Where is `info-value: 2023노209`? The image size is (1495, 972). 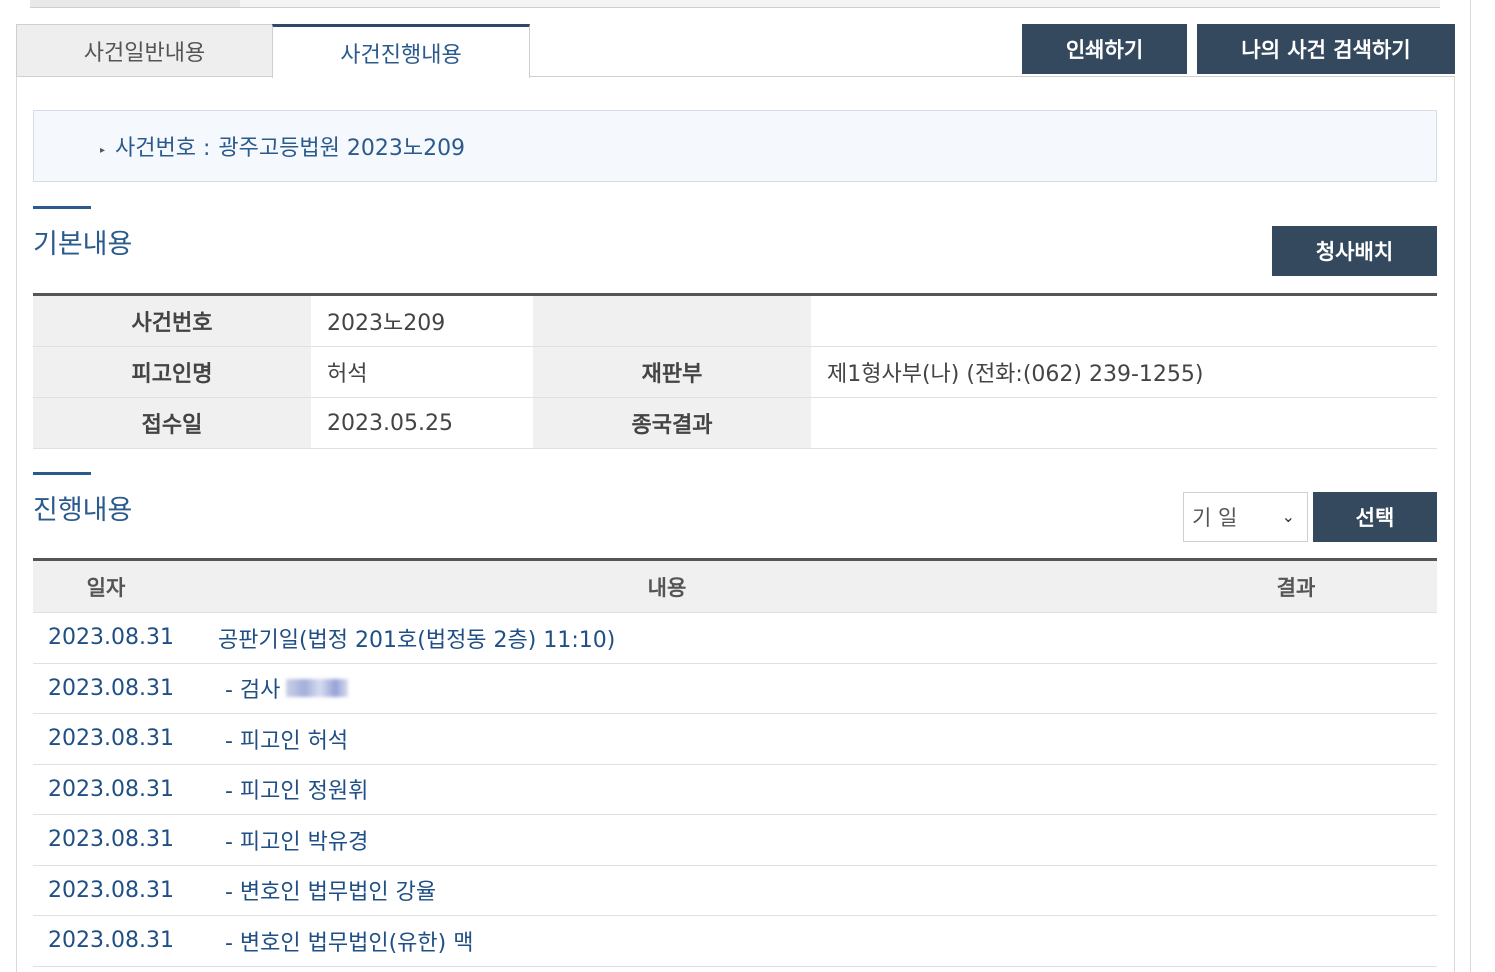
info-value: 2023노209 is located at coordinates (386, 323).